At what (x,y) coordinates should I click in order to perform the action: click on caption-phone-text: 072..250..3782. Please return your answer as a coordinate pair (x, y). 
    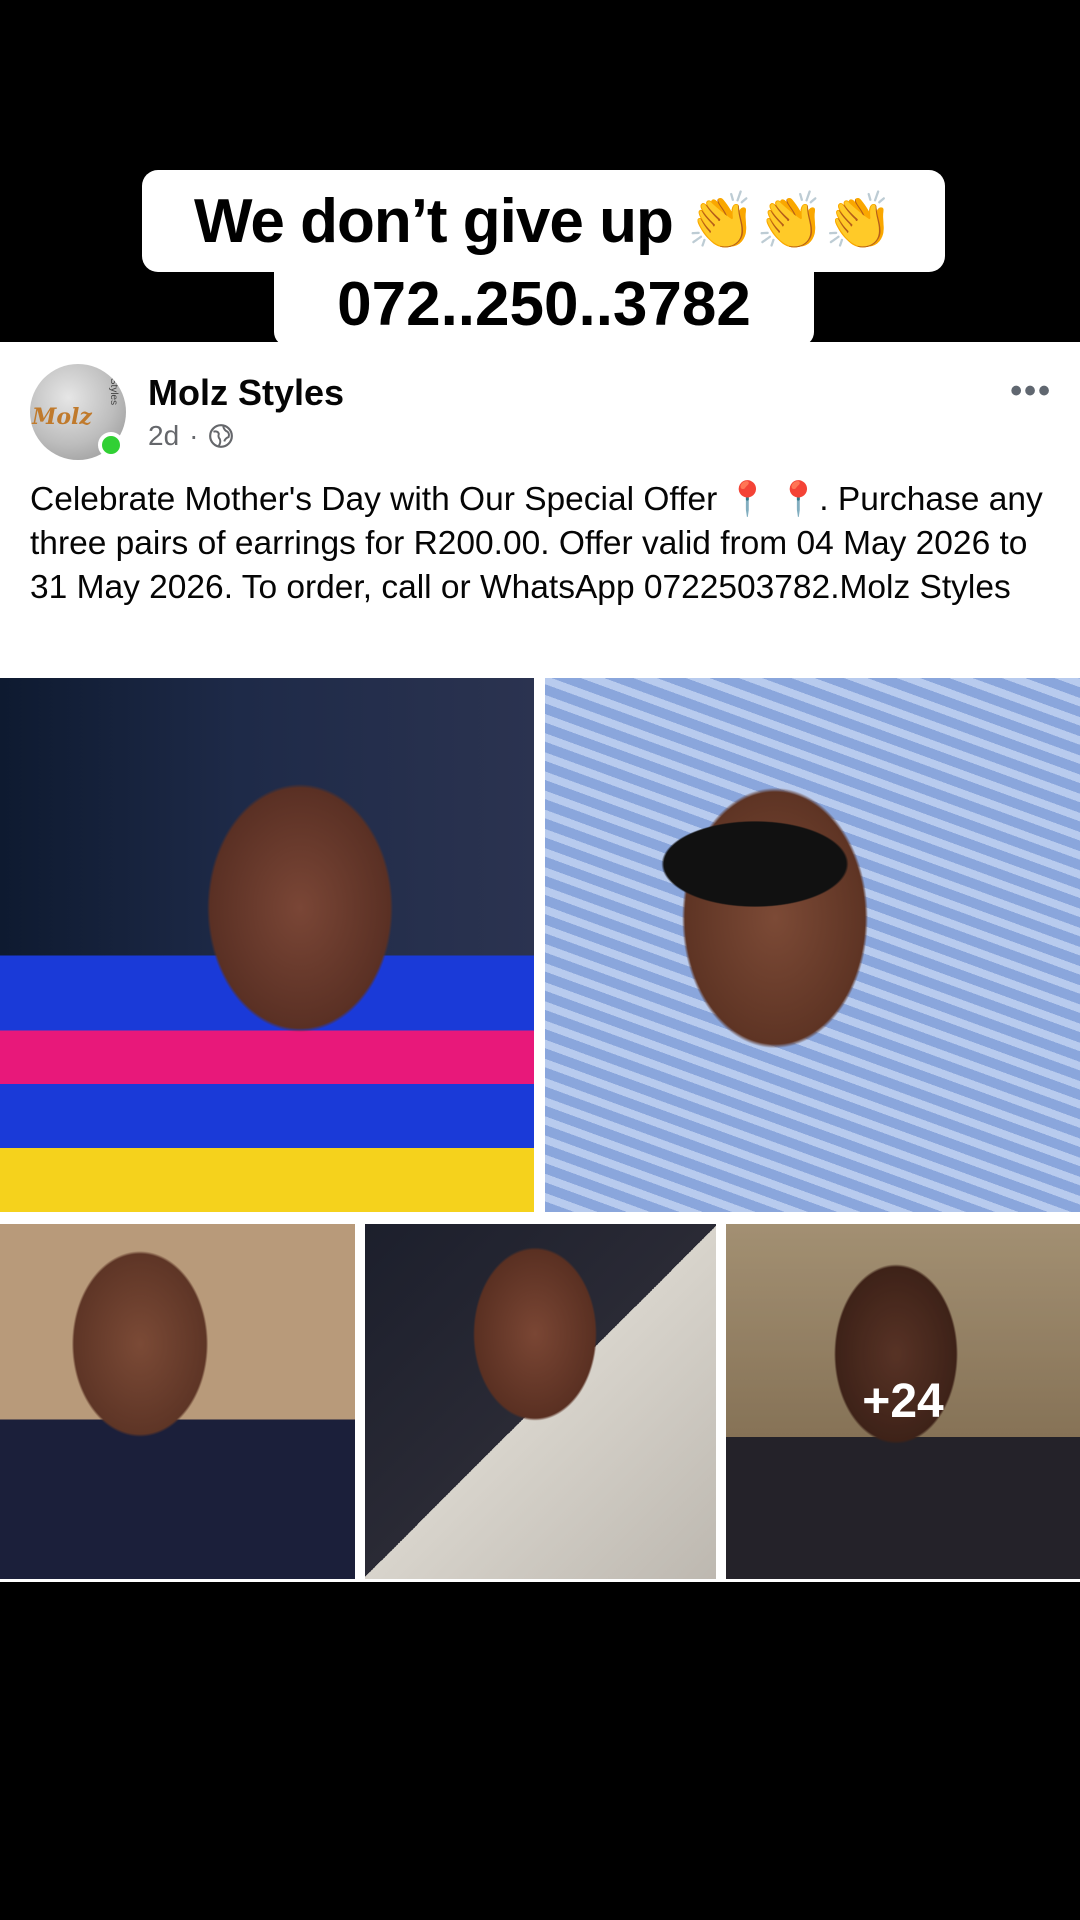
    Looking at the image, I should click on (544, 304).